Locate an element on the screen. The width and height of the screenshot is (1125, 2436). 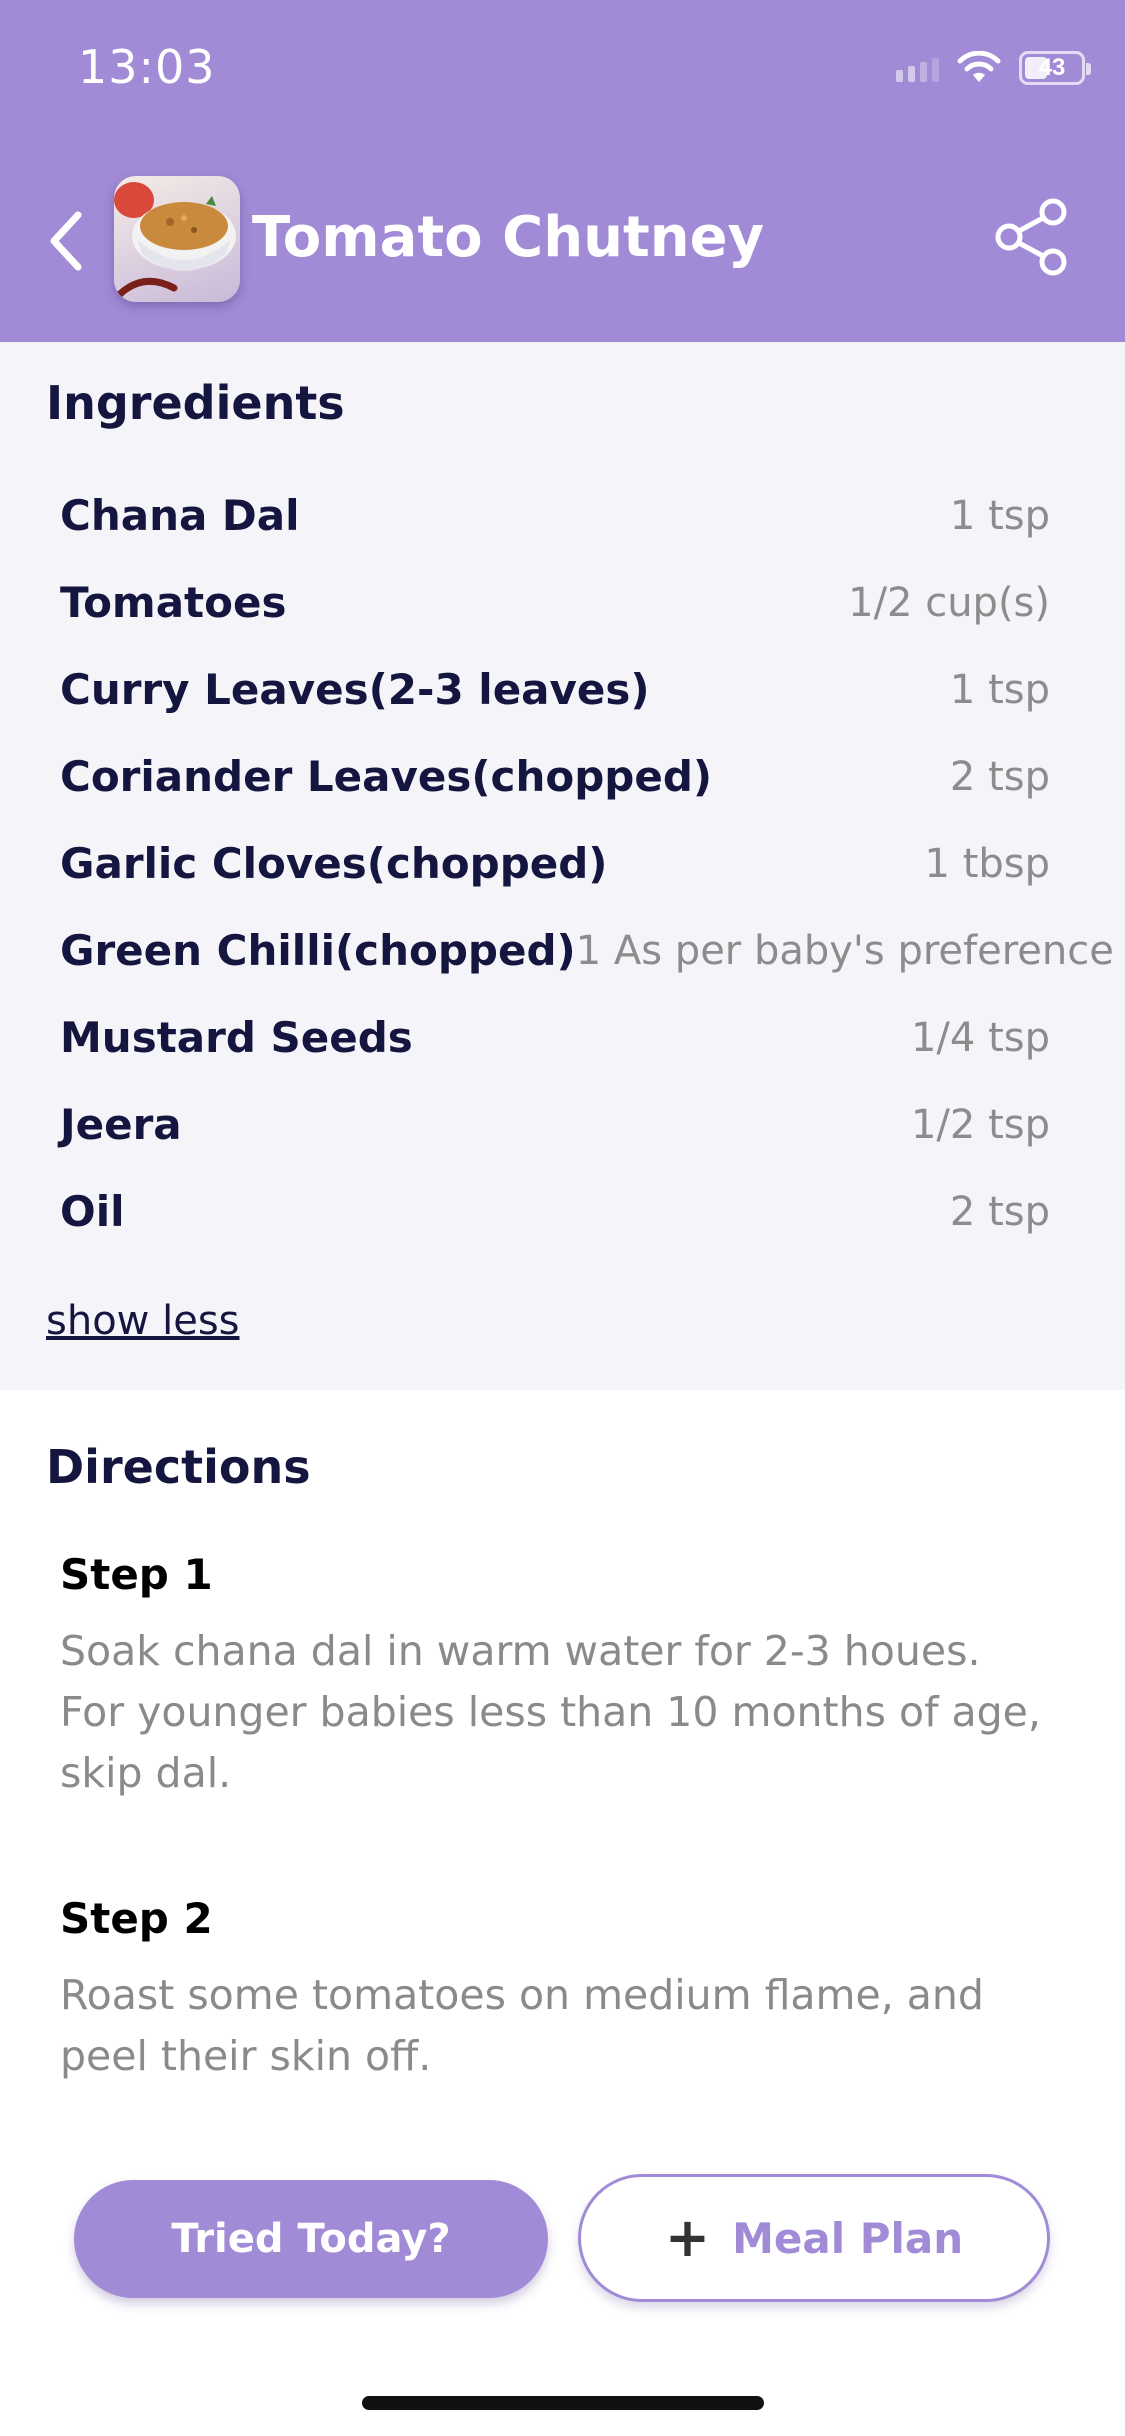
cellular-signal-icon is located at coordinates (917, 68).